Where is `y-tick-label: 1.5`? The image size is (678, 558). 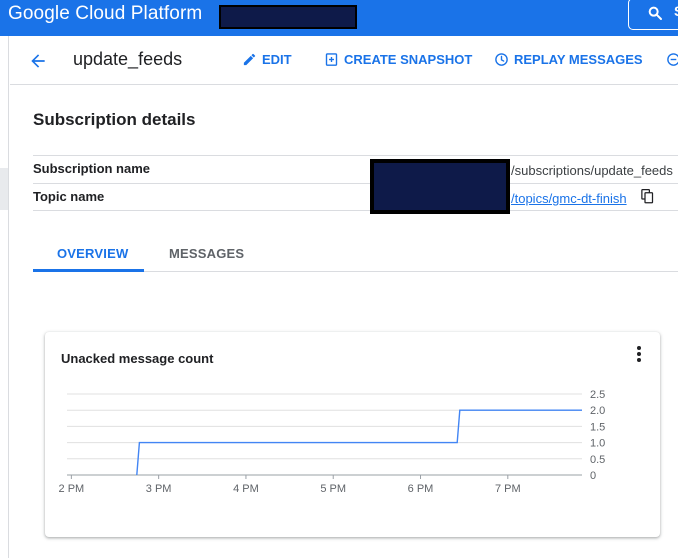 y-tick-label: 1.5 is located at coordinates (597, 427).